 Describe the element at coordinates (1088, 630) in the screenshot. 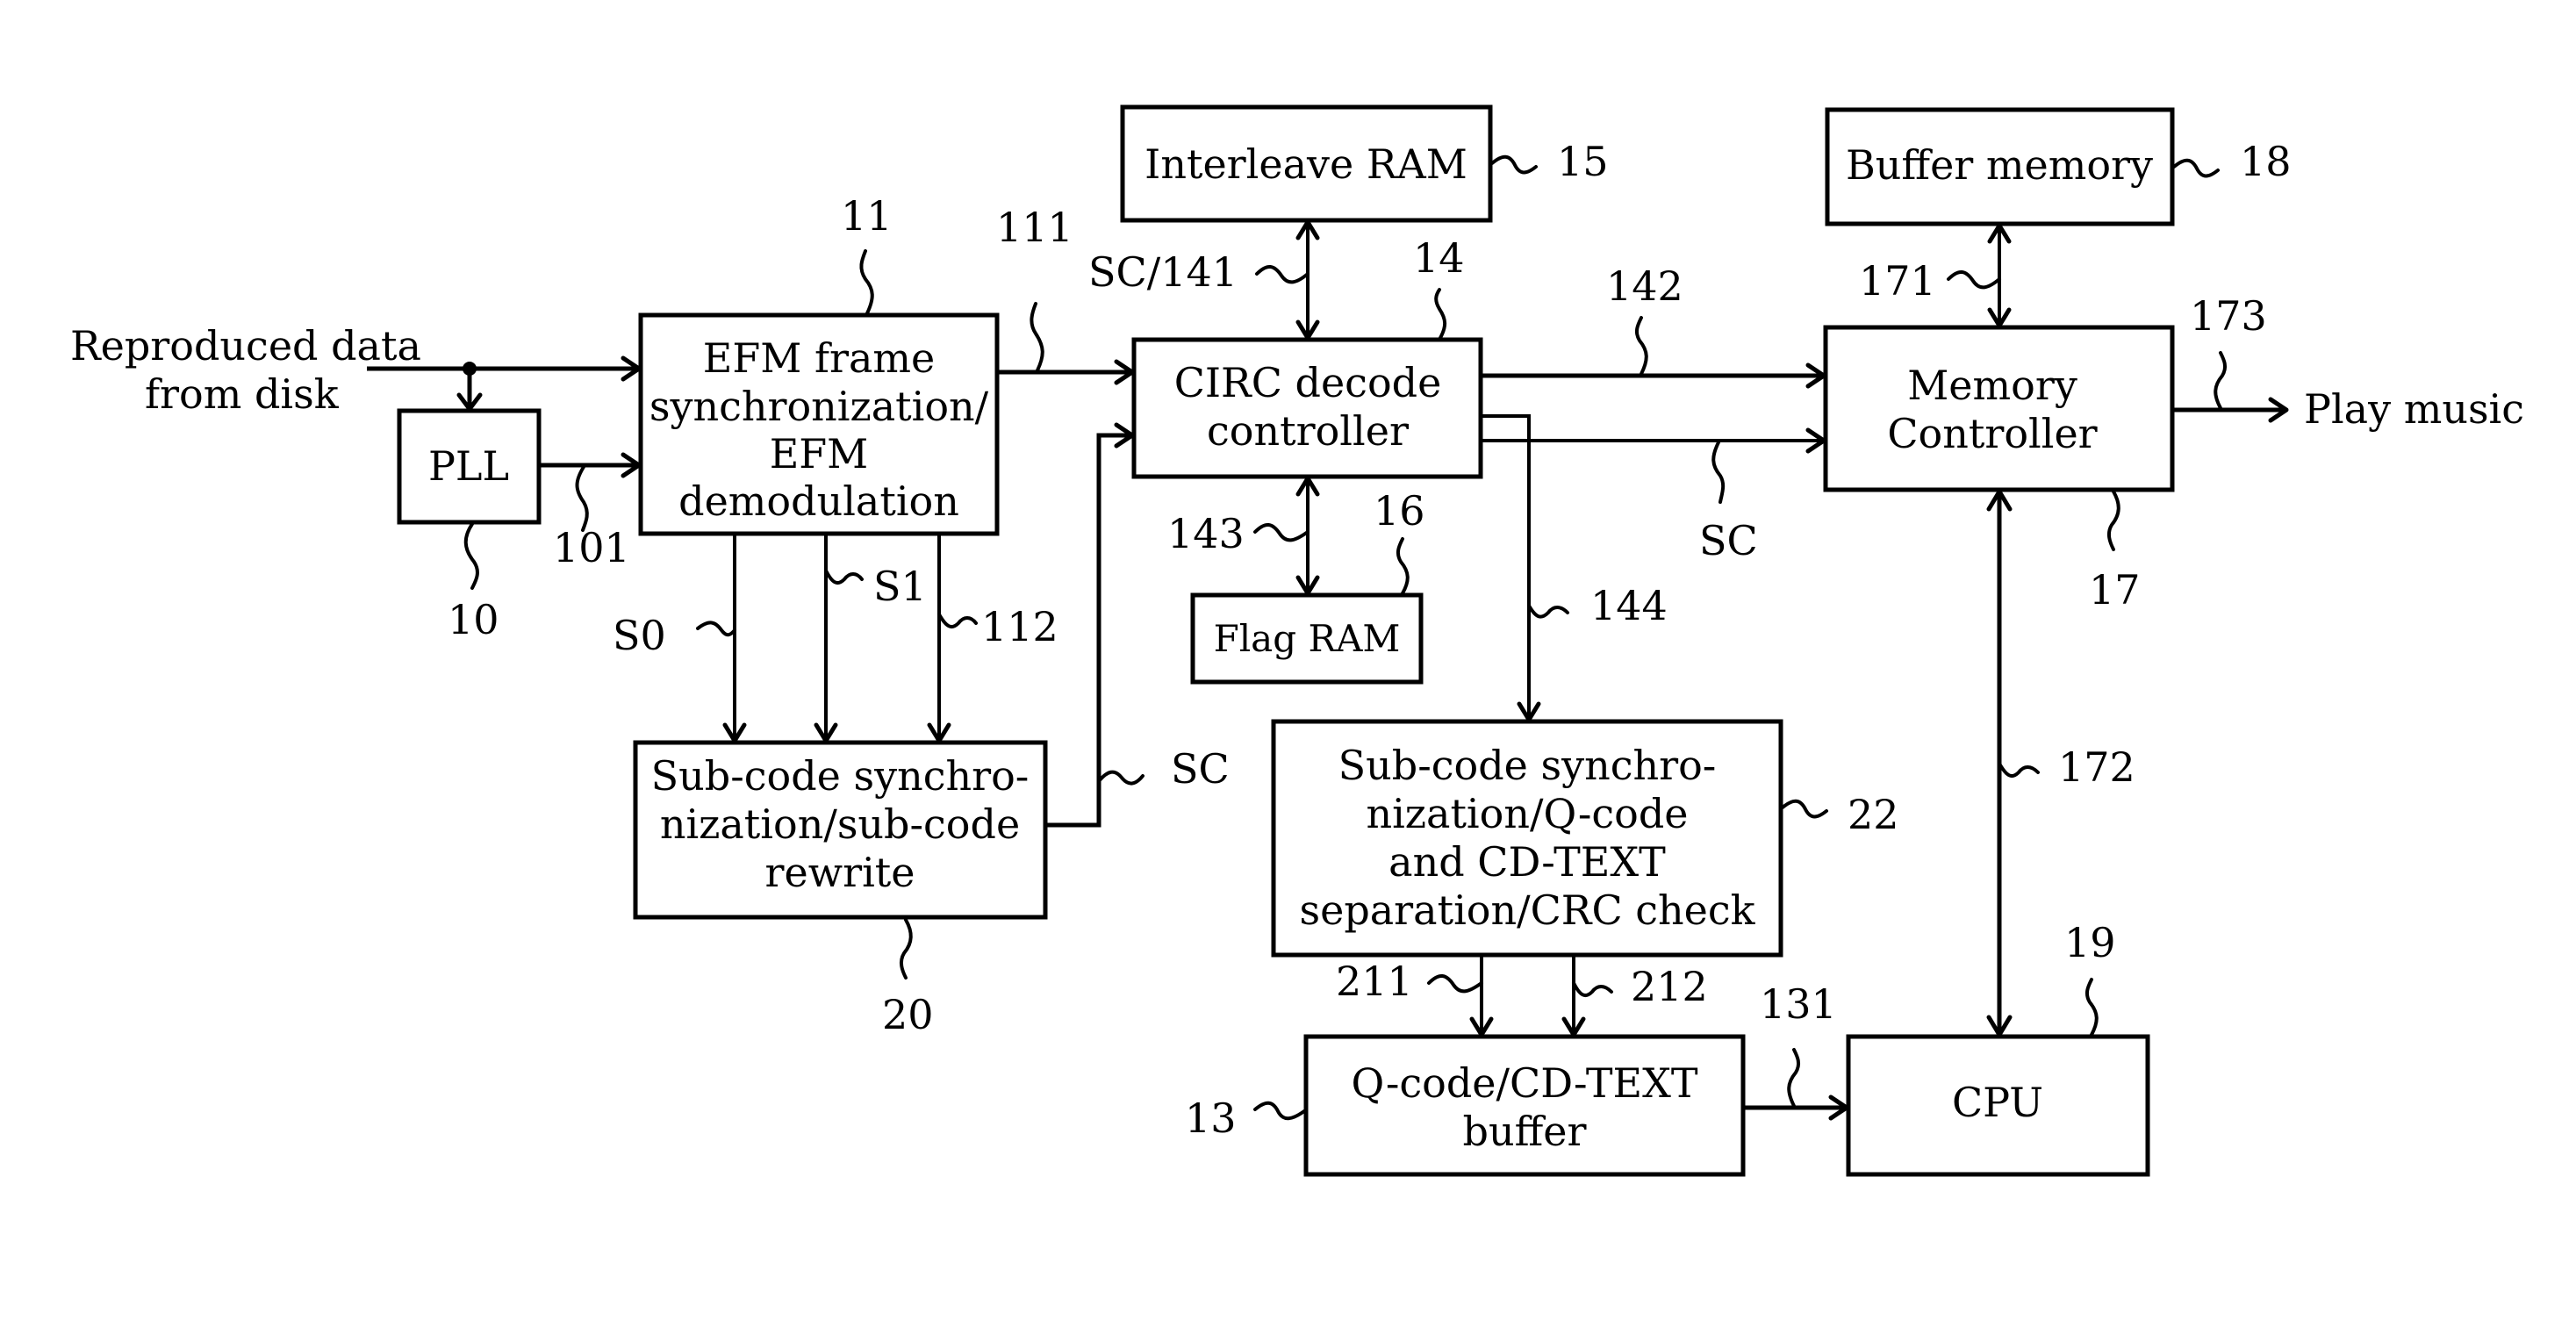

I see `wire-sc-rewrite` at that location.